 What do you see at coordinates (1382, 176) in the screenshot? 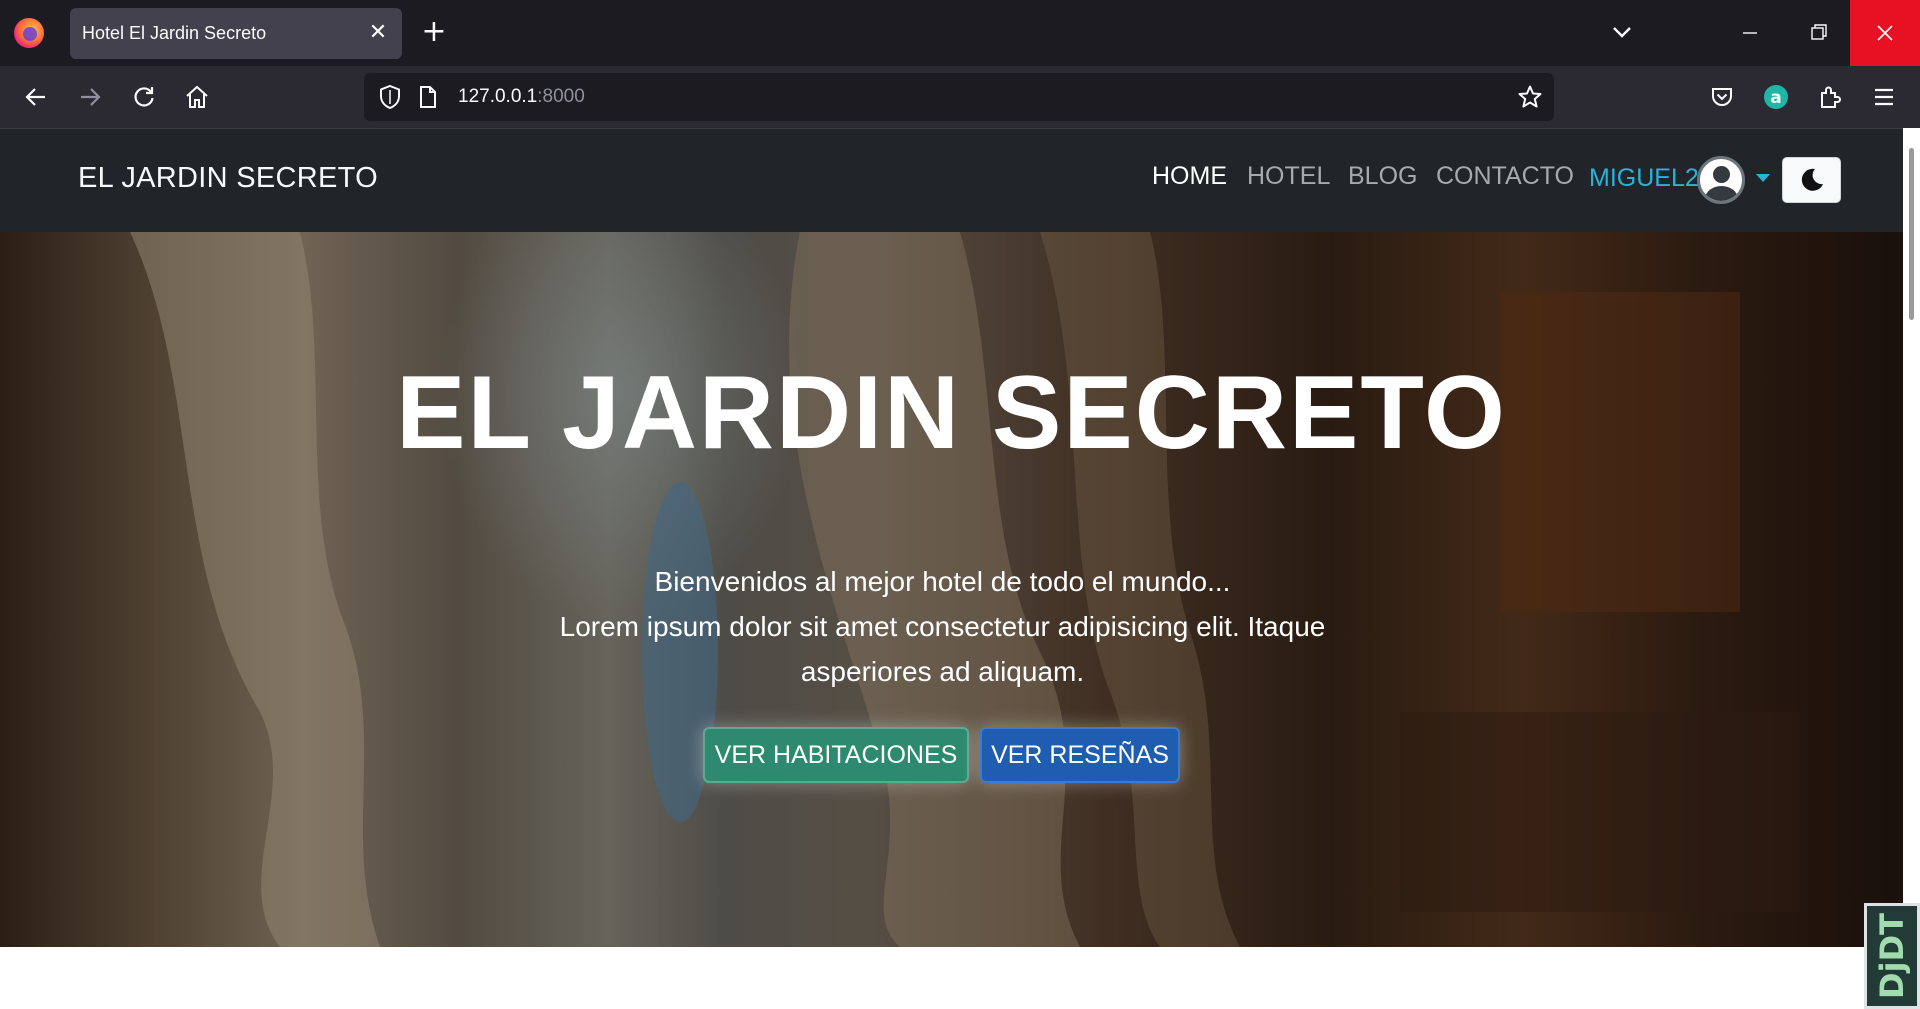
I see `nav-link-blog: BLOG` at bounding box center [1382, 176].